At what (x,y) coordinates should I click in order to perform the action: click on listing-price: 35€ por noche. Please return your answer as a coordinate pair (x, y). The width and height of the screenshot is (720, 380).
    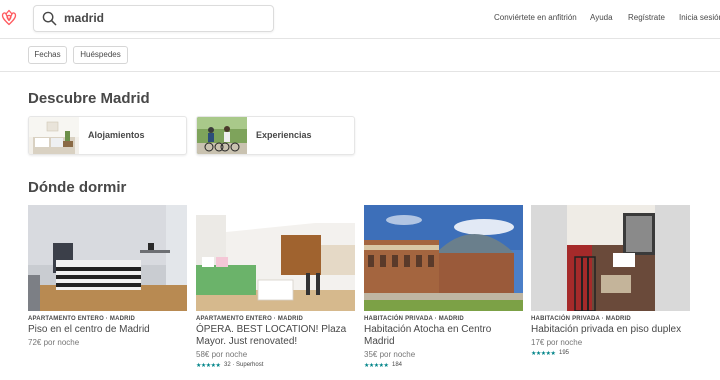
    Looking at the image, I should click on (390, 354).